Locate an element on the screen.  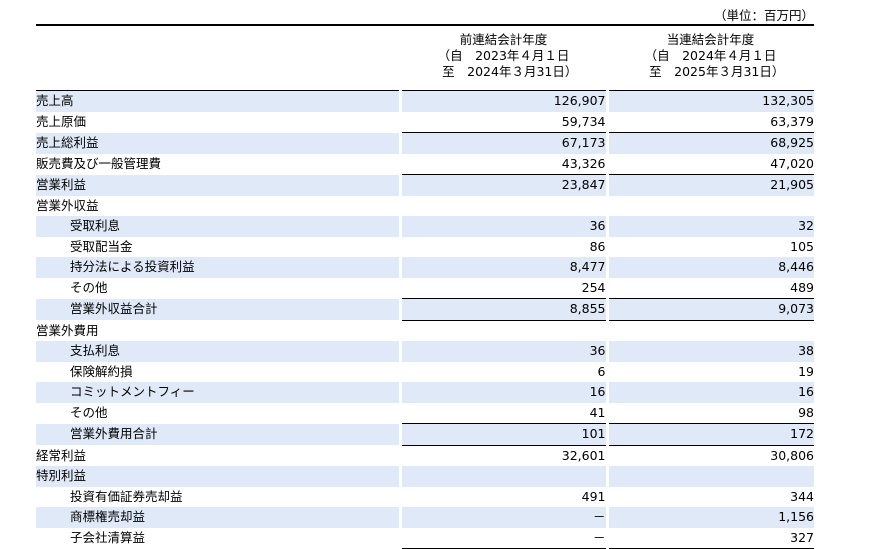
row-label: 受取利息 is located at coordinates (219, 226).